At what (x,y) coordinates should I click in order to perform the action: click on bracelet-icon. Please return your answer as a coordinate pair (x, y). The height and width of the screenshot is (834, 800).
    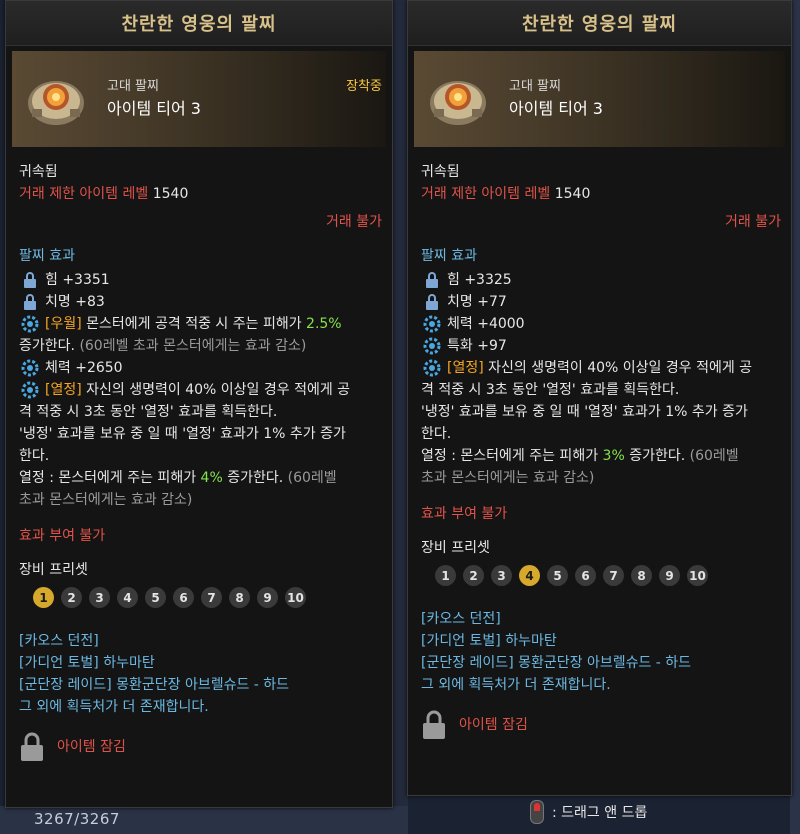
    Looking at the image, I should click on (56, 103).